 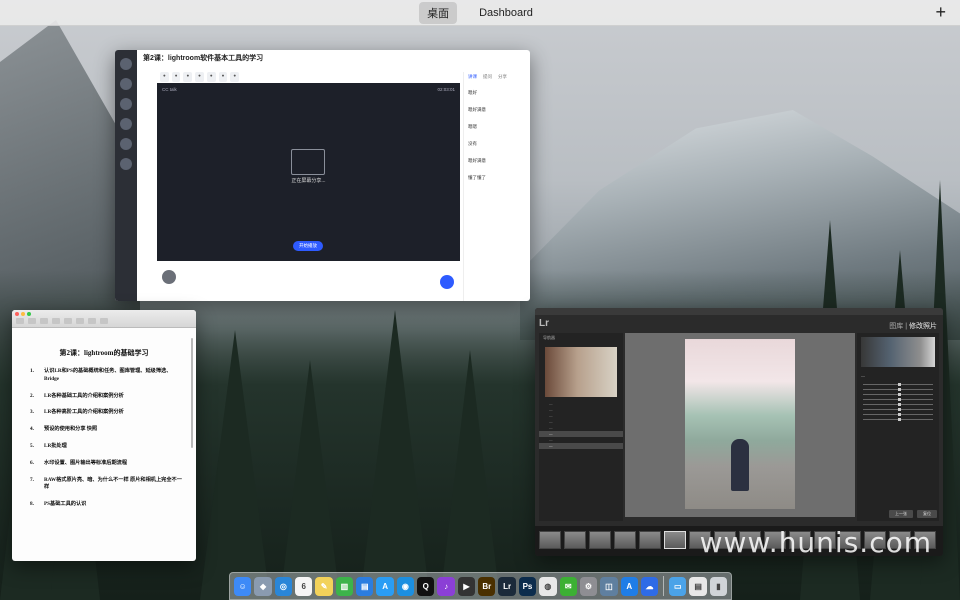 What do you see at coordinates (23, 314) in the screenshot?
I see `minimize-icon` at bounding box center [23, 314].